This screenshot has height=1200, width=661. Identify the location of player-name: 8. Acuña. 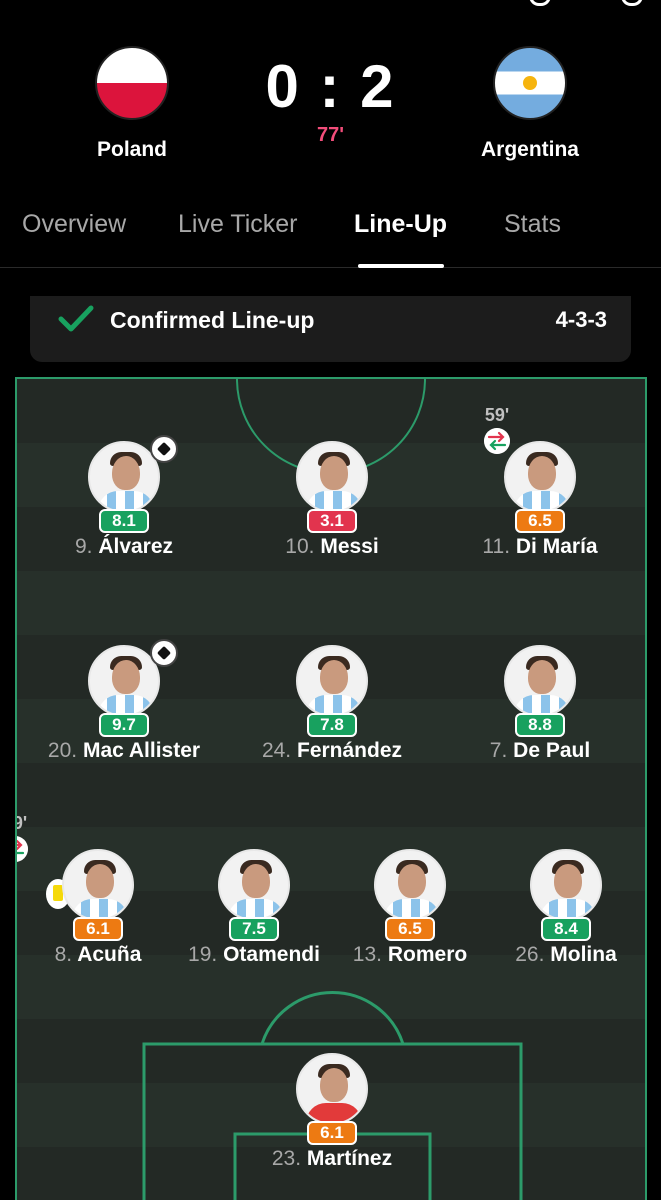
(98, 954).